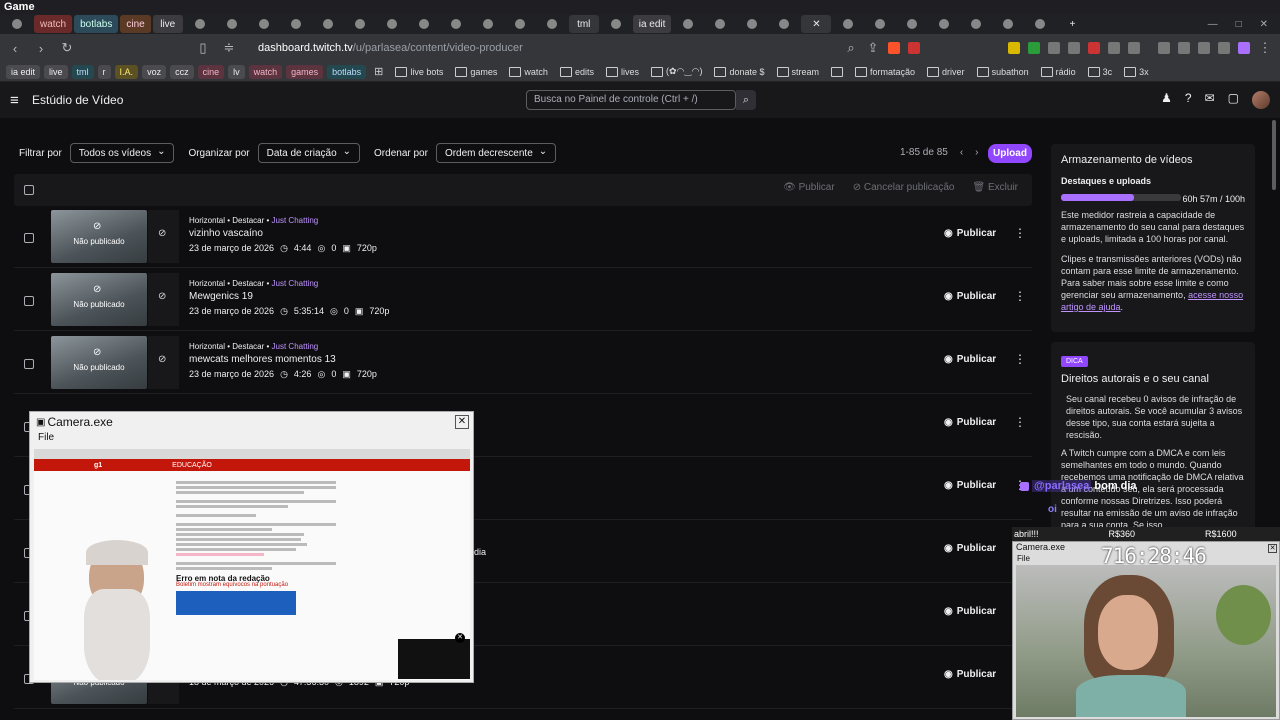 This screenshot has height=720, width=1280. What do you see at coordinates (96, 24) in the screenshot?
I see `browser-tab: botlabs` at bounding box center [96, 24].